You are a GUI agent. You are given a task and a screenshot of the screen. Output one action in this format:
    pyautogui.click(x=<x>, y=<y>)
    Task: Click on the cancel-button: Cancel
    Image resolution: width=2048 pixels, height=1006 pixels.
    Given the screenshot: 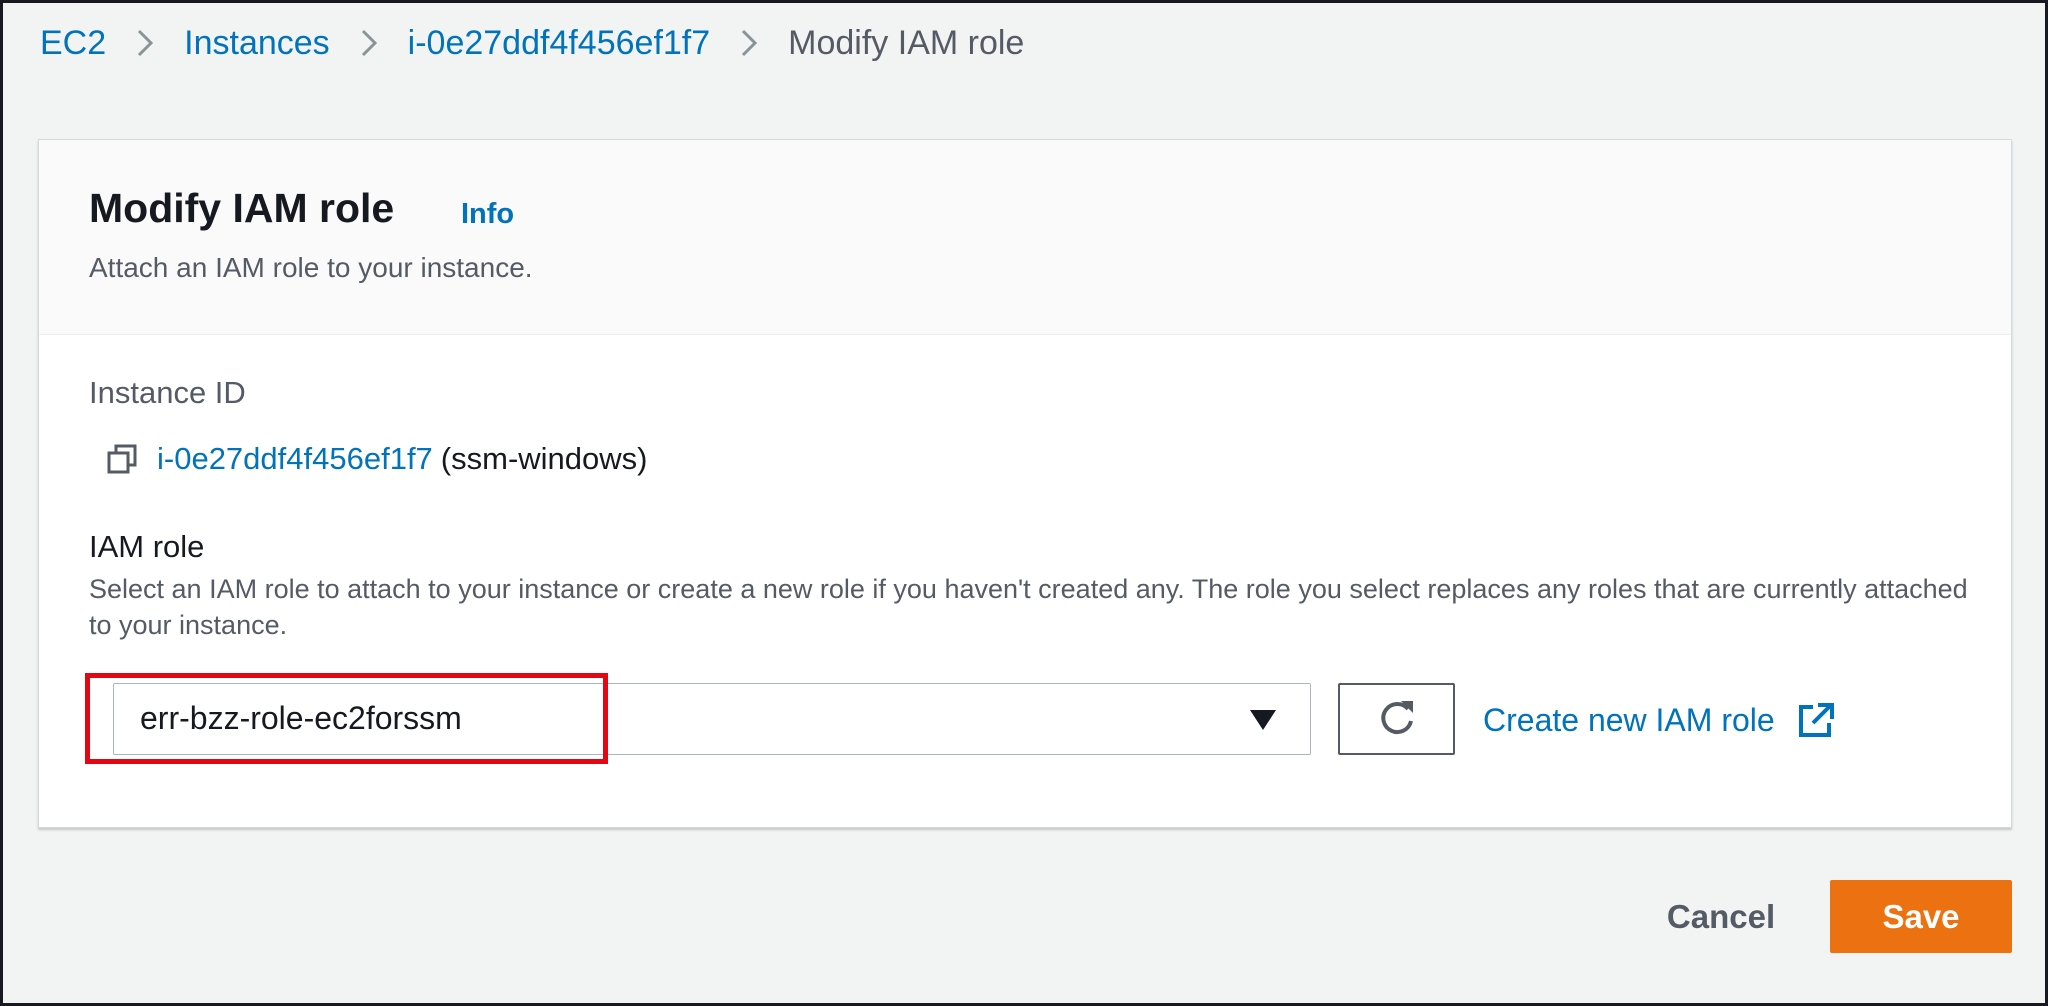 What is the action you would take?
    pyautogui.click(x=1721, y=916)
    